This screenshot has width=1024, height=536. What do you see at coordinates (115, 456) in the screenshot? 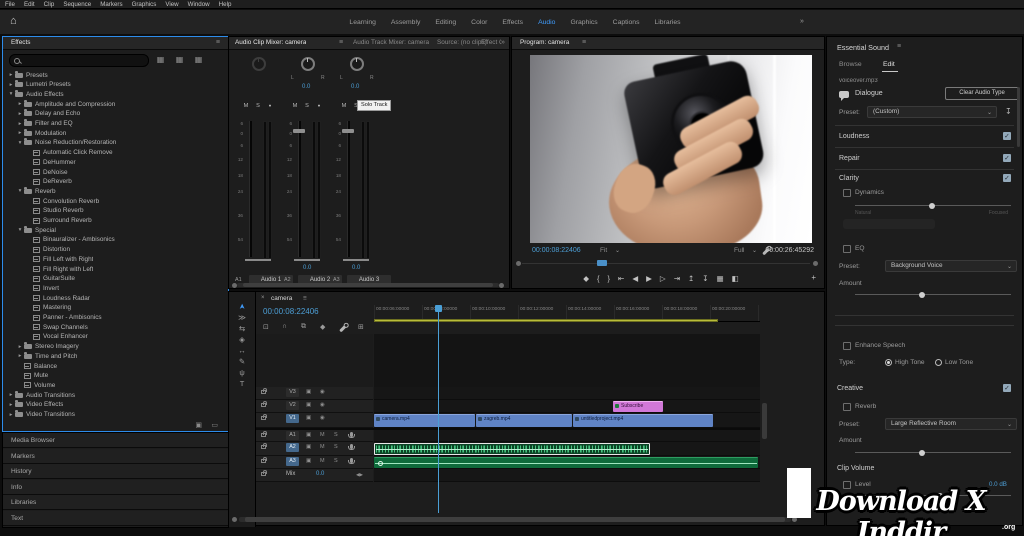
I see `panel-tab-markers: Markers` at bounding box center [115, 456].